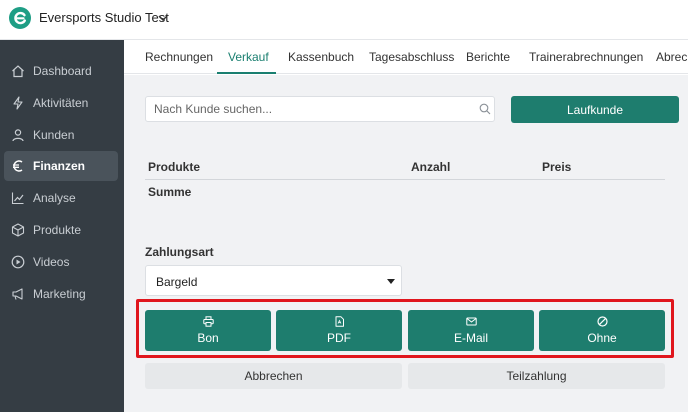 The width and height of the screenshot is (688, 412). Describe the element at coordinates (51, 262) in the screenshot. I see `sidebar-item-label: Videos` at that location.